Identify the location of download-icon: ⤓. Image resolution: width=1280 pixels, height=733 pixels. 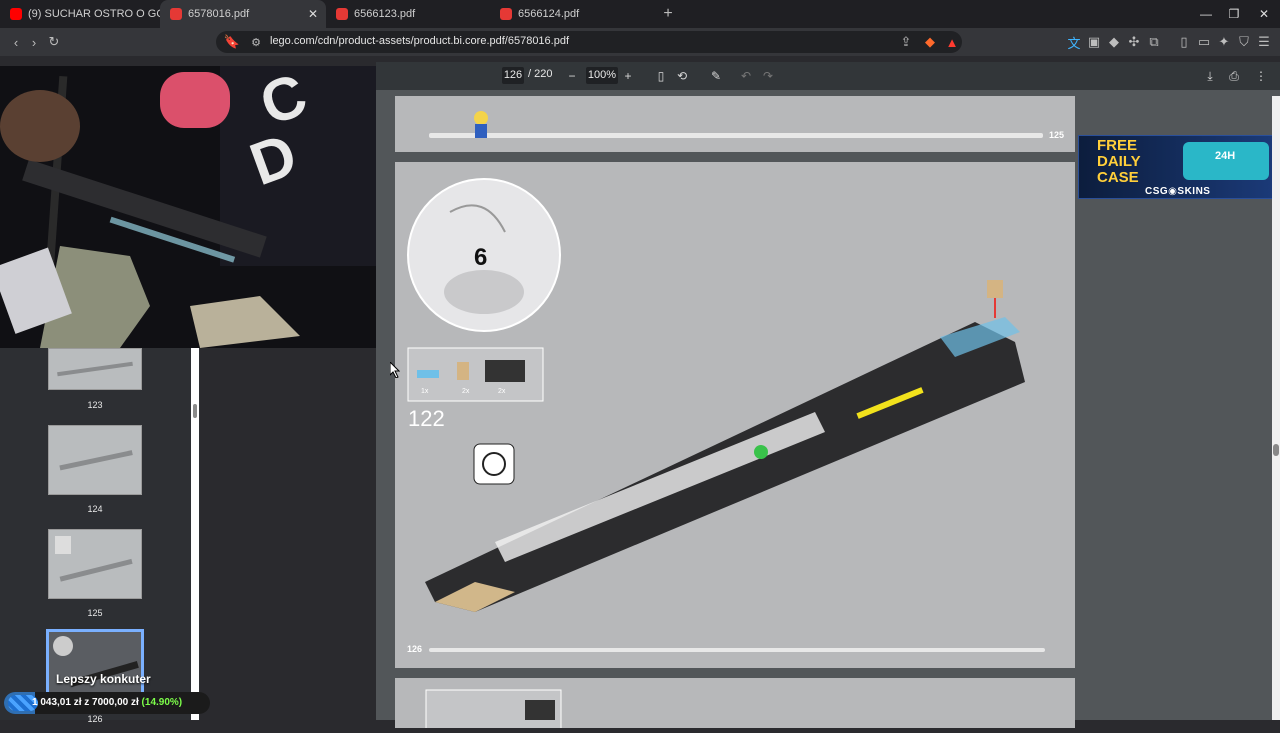
(1210, 76).